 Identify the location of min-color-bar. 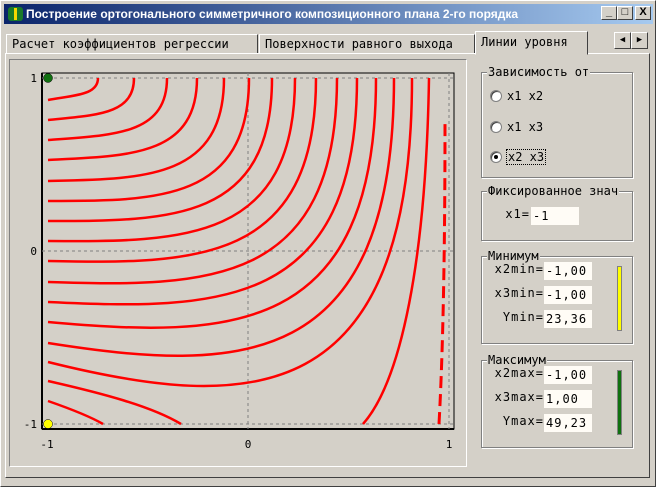
(619, 298).